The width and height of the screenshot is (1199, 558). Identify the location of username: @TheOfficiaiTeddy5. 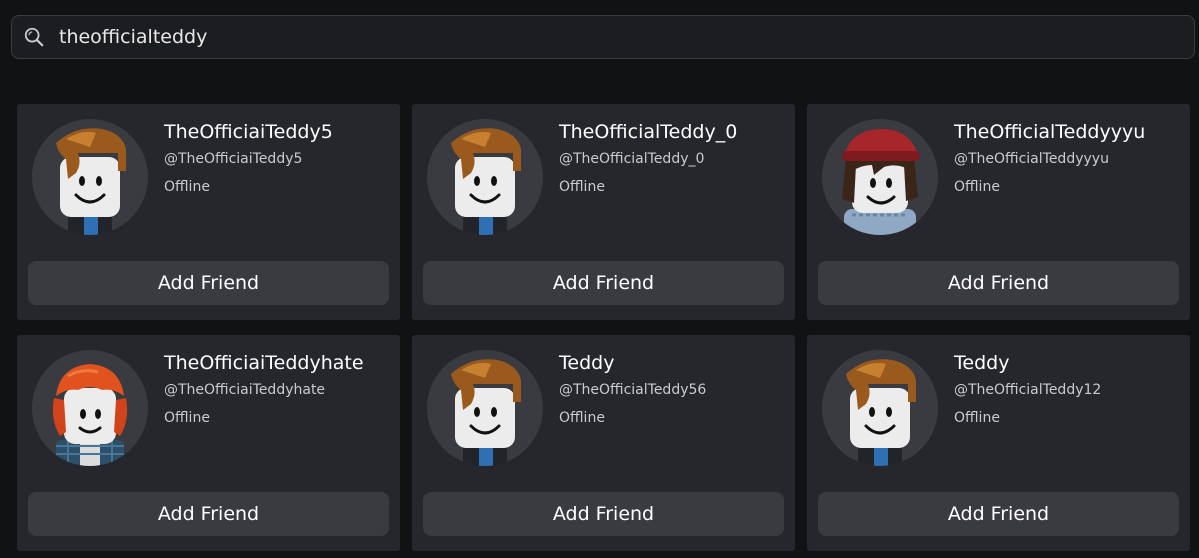
(233, 159).